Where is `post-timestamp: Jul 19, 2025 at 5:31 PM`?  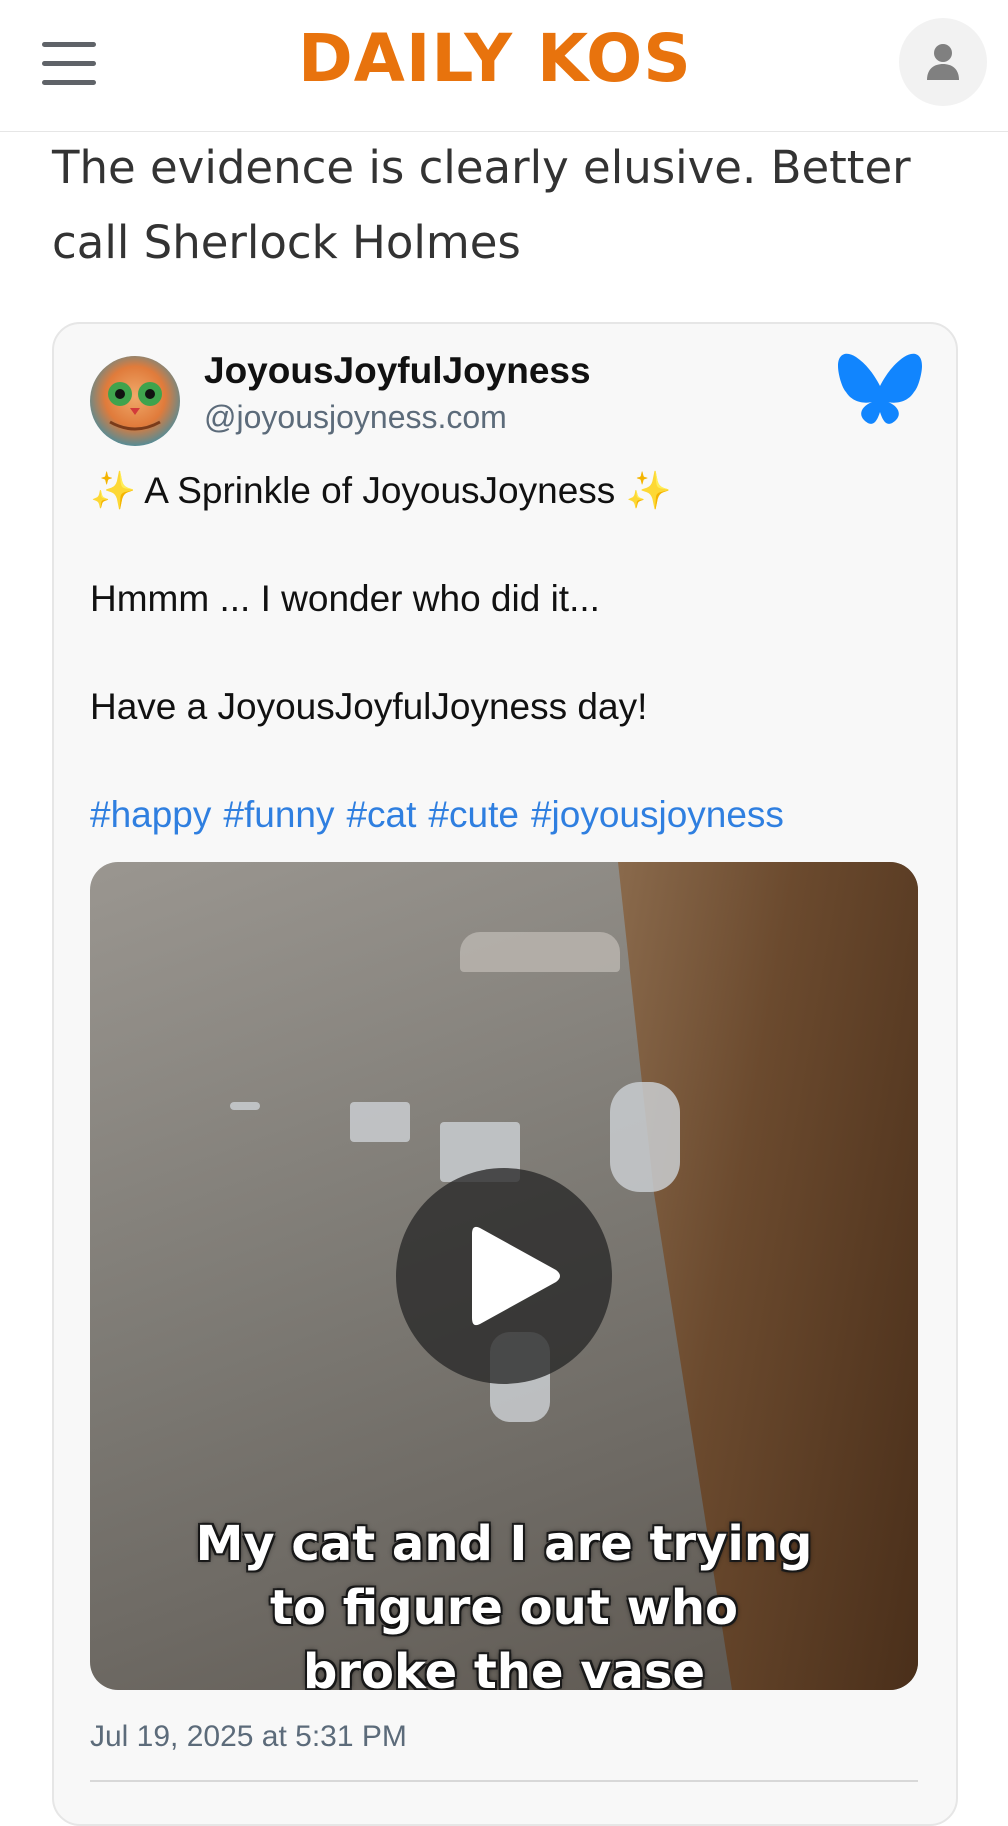
post-timestamp: Jul 19, 2025 at 5:31 PM is located at coordinates (248, 1737).